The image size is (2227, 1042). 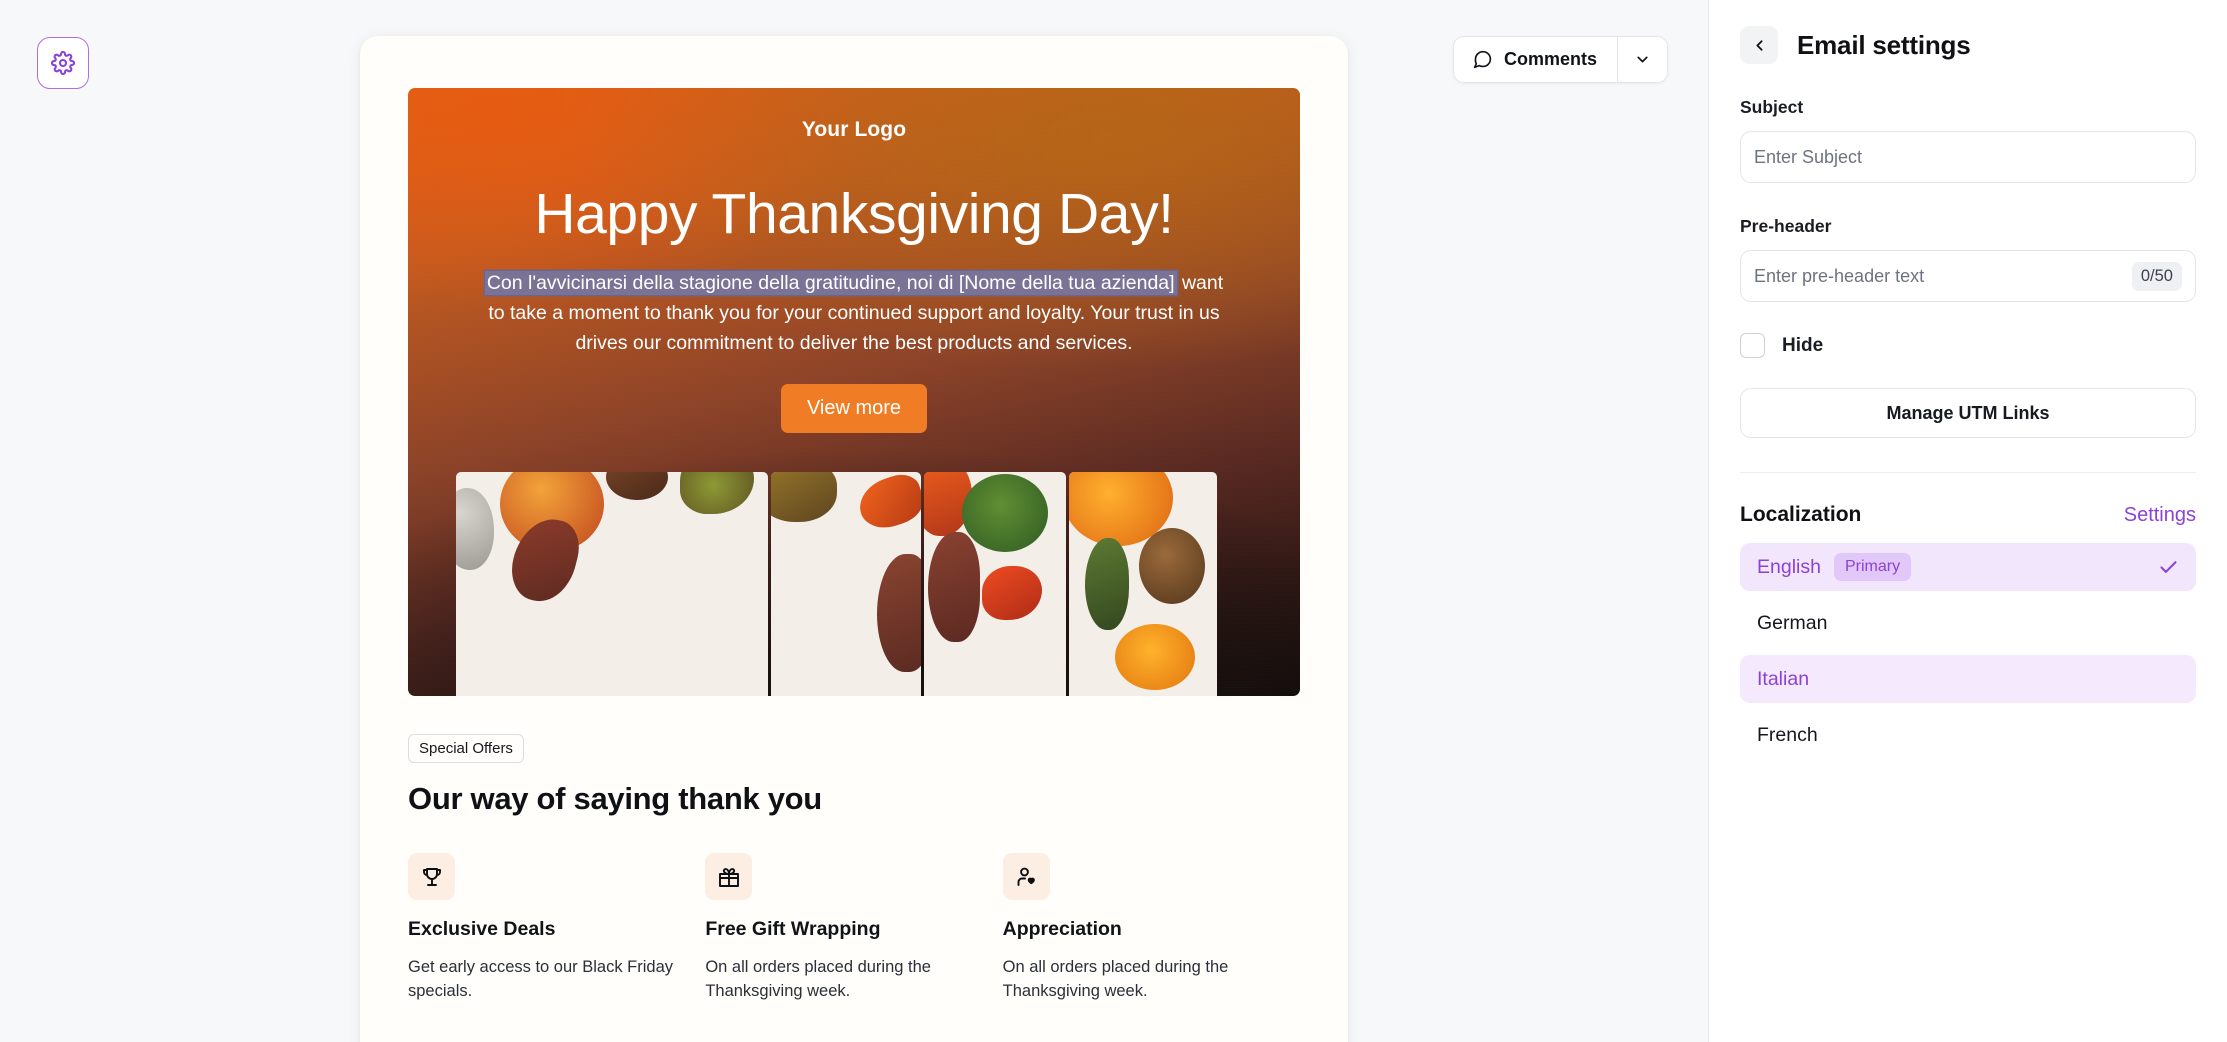 What do you see at coordinates (466, 748) in the screenshot?
I see `special-offers-badge: Special Offers` at bounding box center [466, 748].